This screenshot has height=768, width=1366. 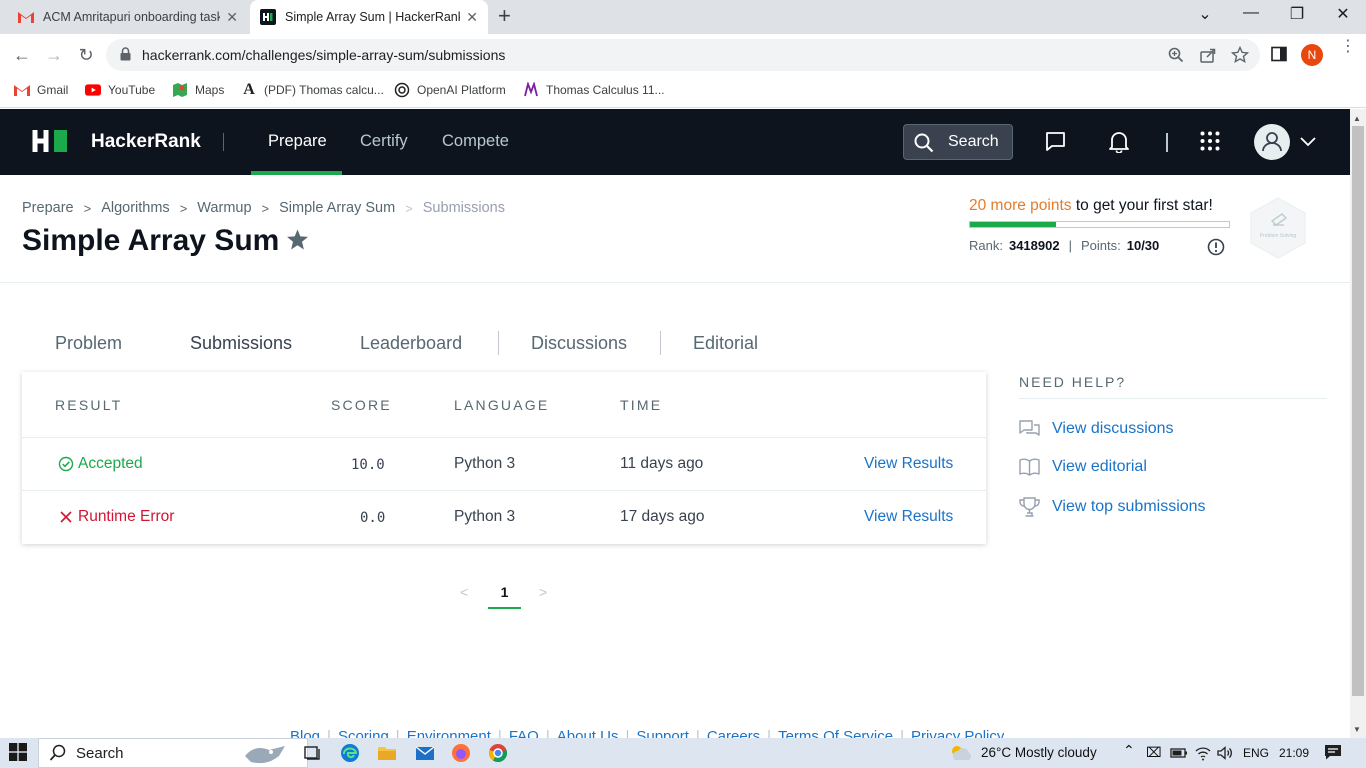 I want to click on info-icon, so click(x=1216, y=249).